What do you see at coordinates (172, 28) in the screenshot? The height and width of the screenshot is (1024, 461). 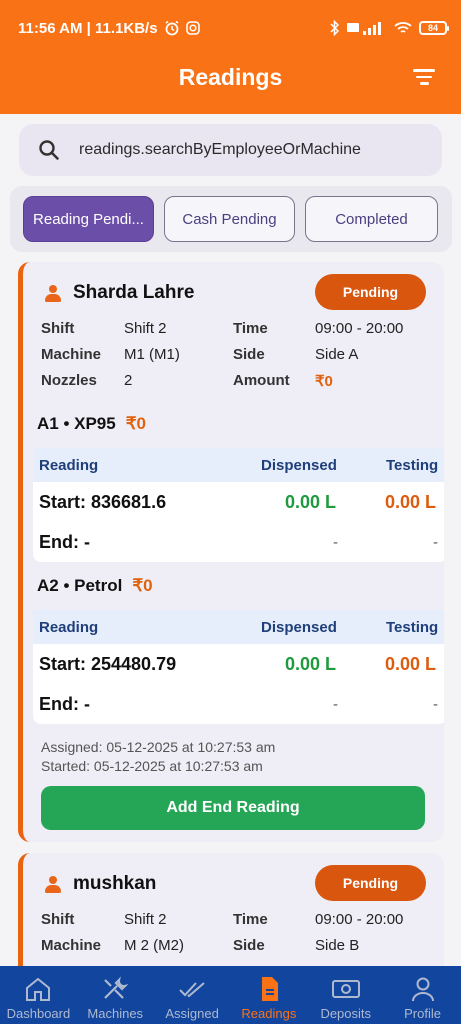 I see `alarm-icon` at bounding box center [172, 28].